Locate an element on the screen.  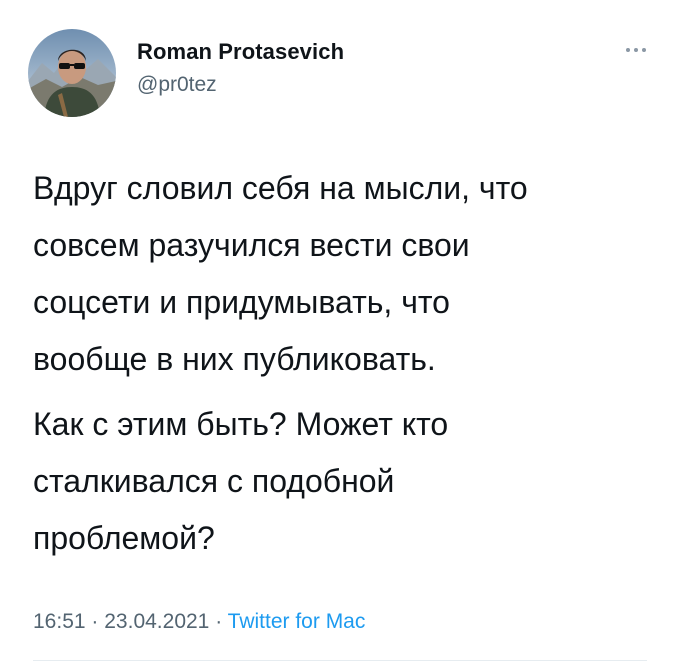
tweet-date: 23.04.2021 is located at coordinates (156, 621).